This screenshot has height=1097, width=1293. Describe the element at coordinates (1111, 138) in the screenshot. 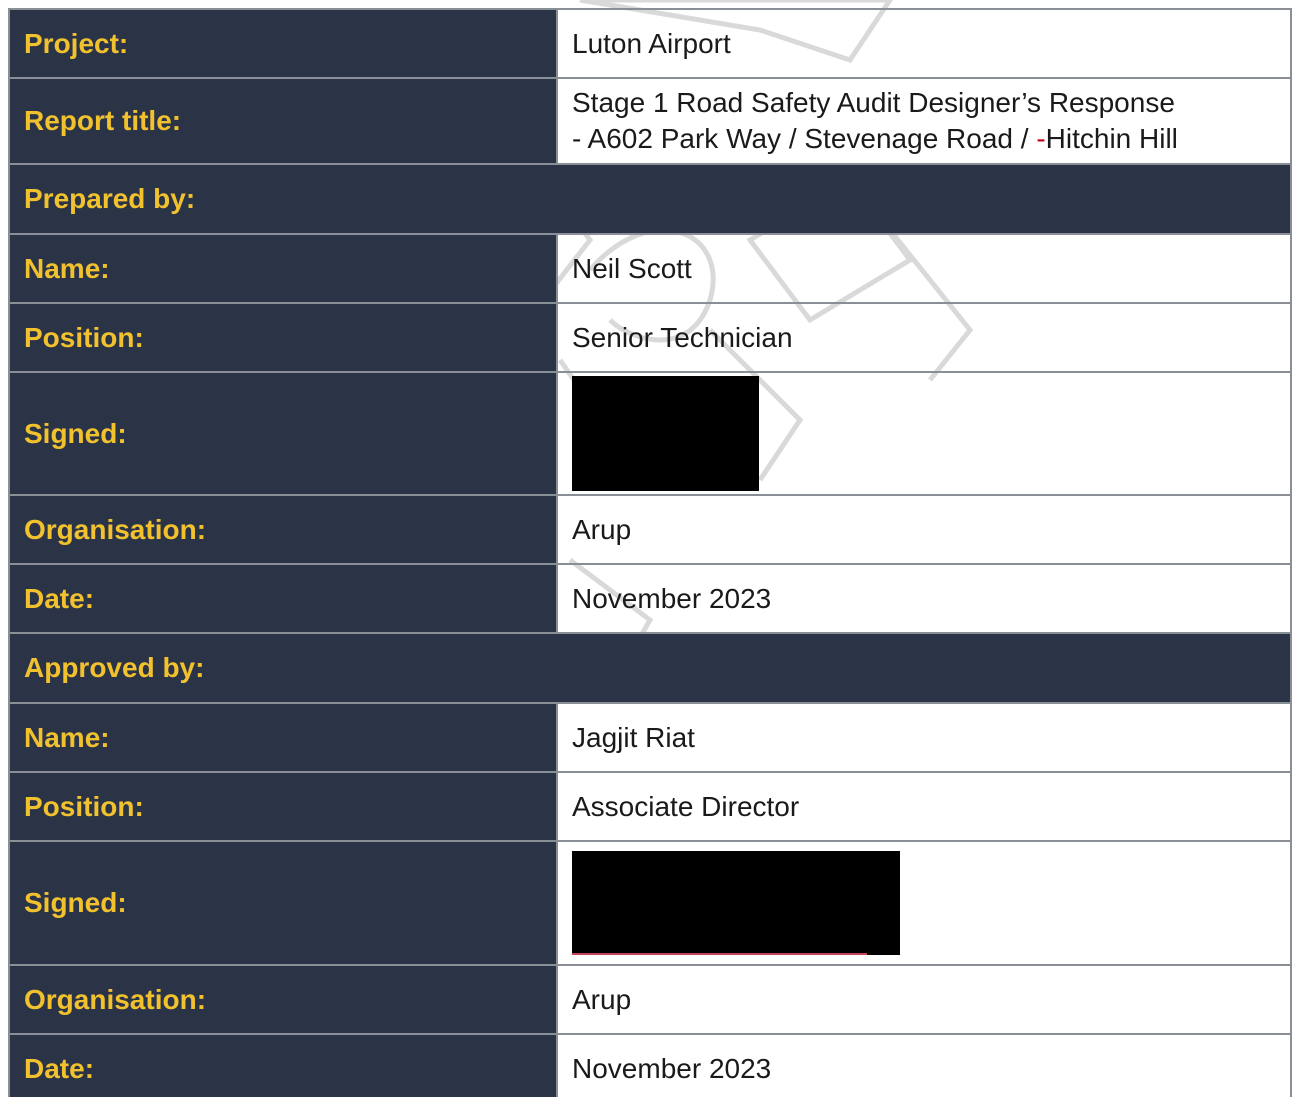

I see `report-title-line2-suffix: Hitchin Hill` at that location.